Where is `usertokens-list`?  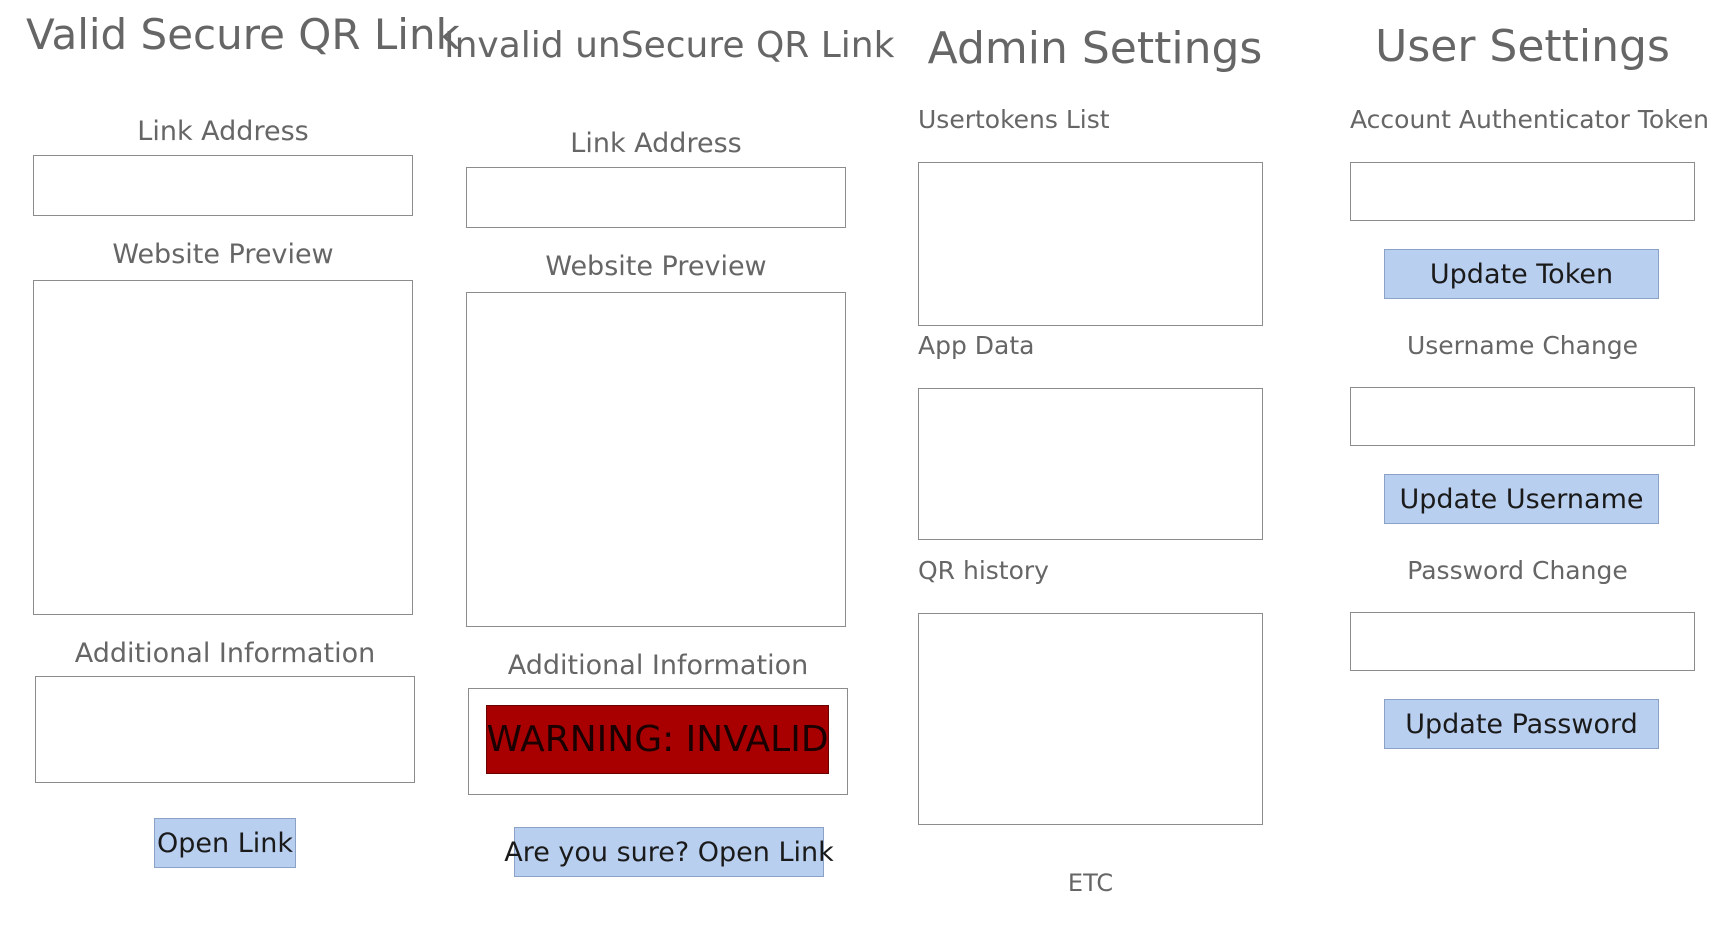 usertokens-list is located at coordinates (1090, 244).